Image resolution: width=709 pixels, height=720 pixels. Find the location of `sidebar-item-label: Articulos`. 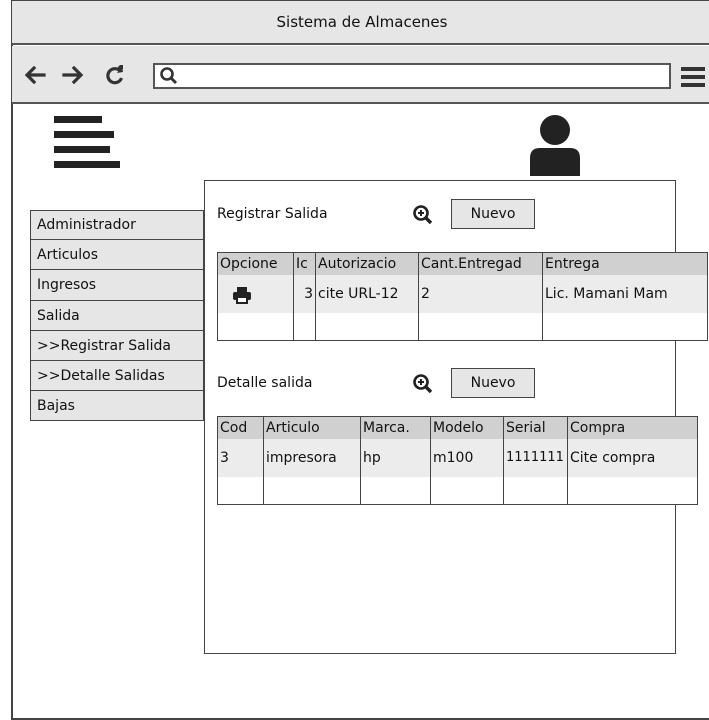

sidebar-item-label: Articulos is located at coordinates (68, 254).